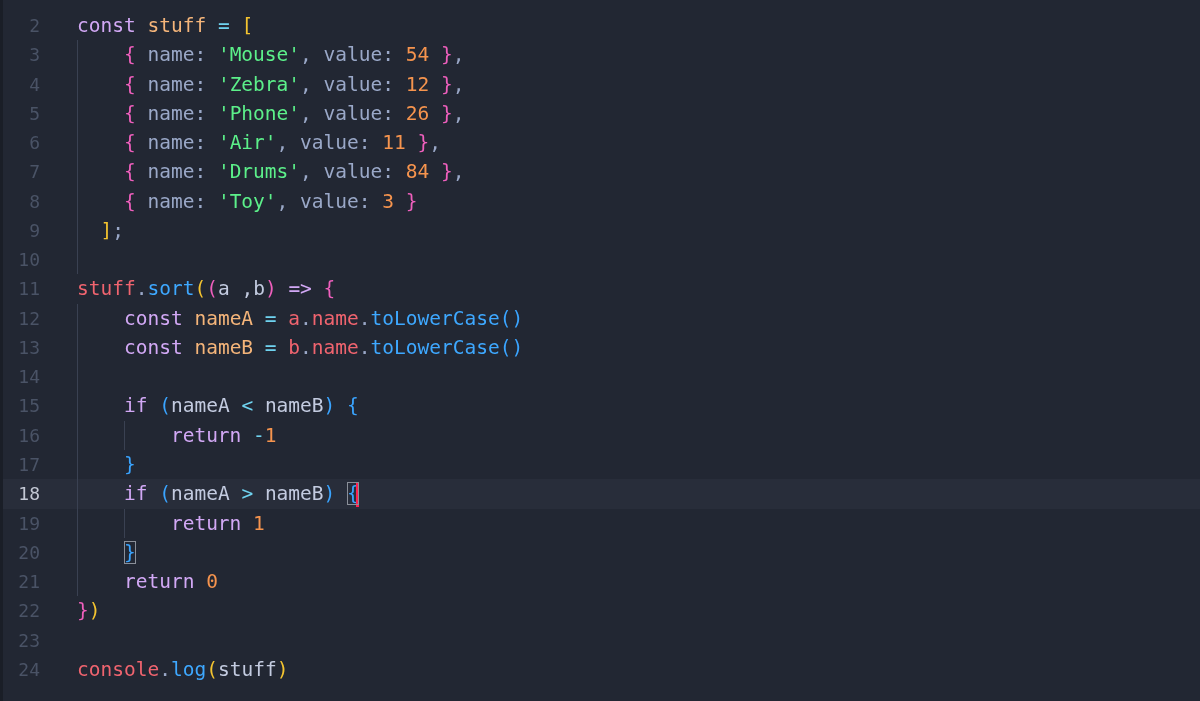 This screenshot has width=1200, height=701. Describe the element at coordinates (300, 347) in the screenshot. I see `code-line: const nameB = b.name.toLowerCase()` at that location.